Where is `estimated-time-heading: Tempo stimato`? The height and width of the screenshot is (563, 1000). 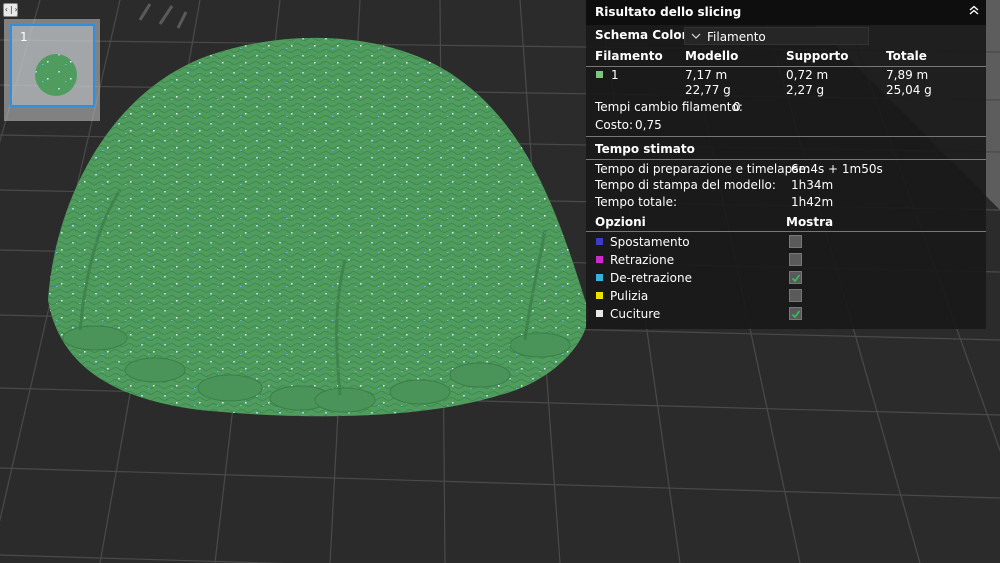 estimated-time-heading: Tempo stimato is located at coordinates (645, 149).